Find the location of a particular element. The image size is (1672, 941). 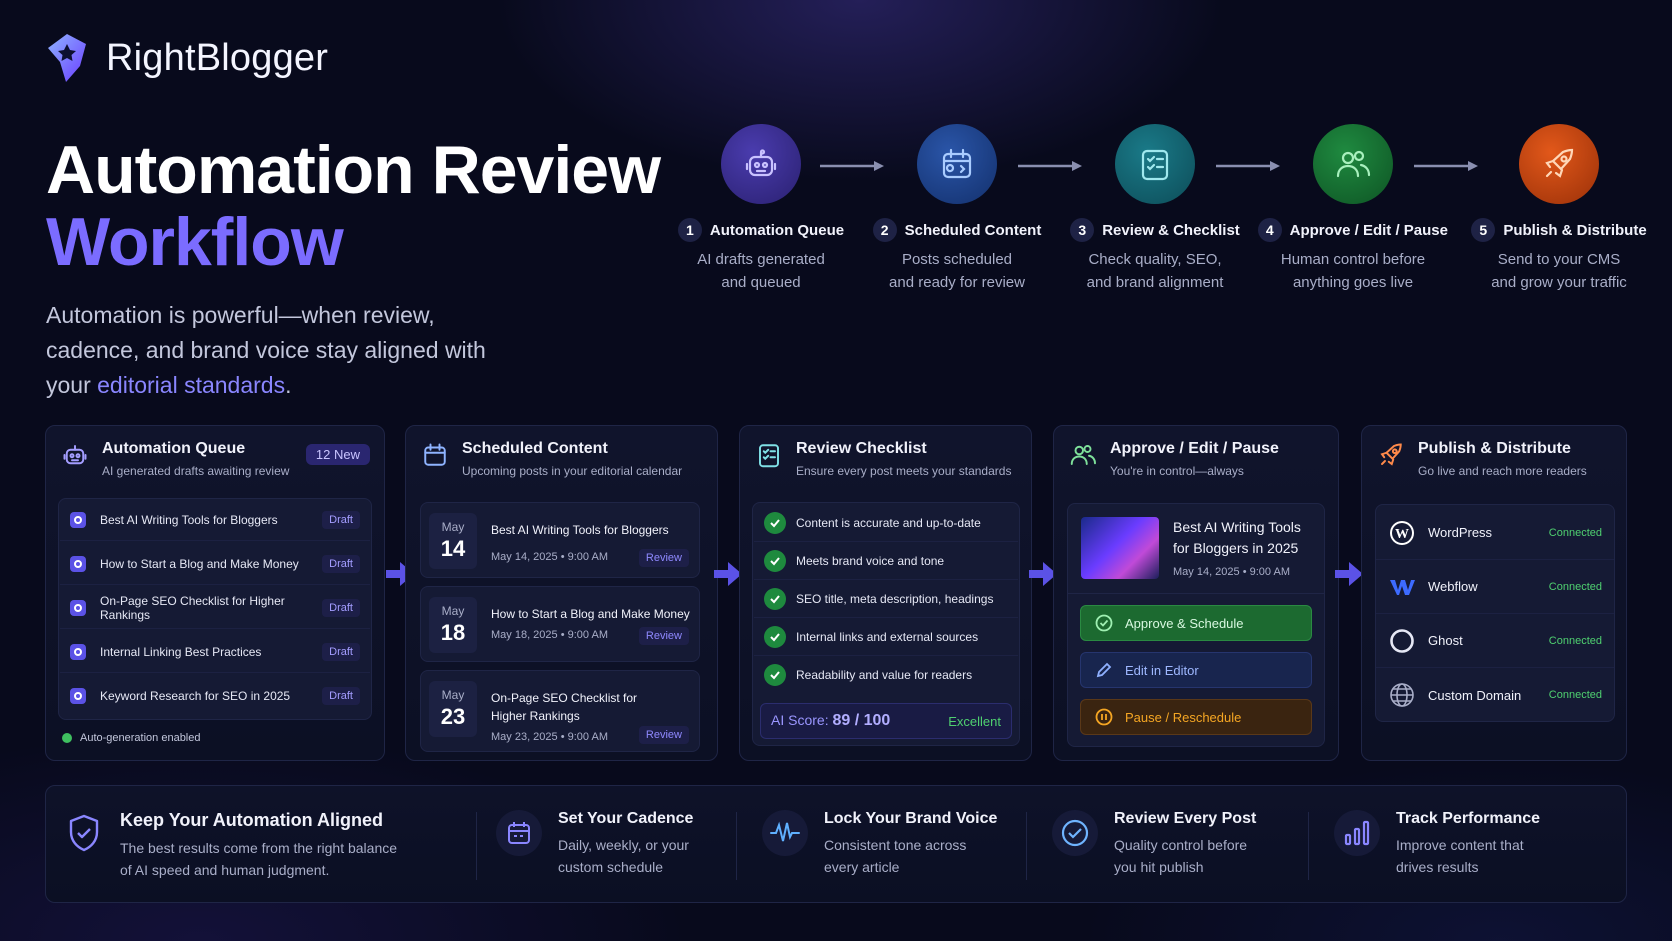

pause-reschedule-label: Pause / Reschedule is located at coordinates (1183, 717).